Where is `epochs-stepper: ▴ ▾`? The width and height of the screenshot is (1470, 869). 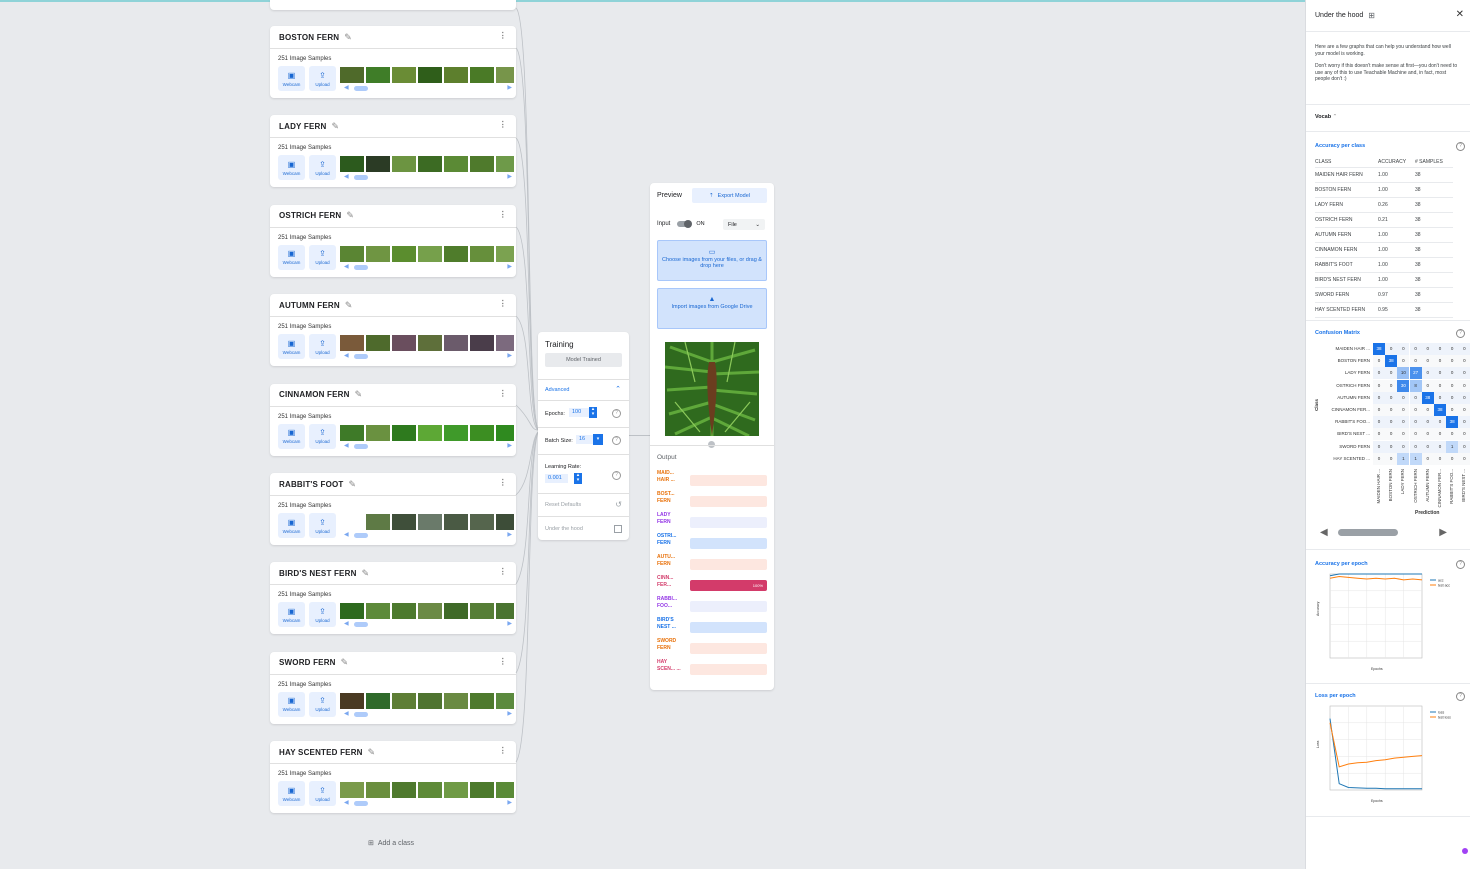
epochs-stepper: ▴ ▾ is located at coordinates (593, 412).